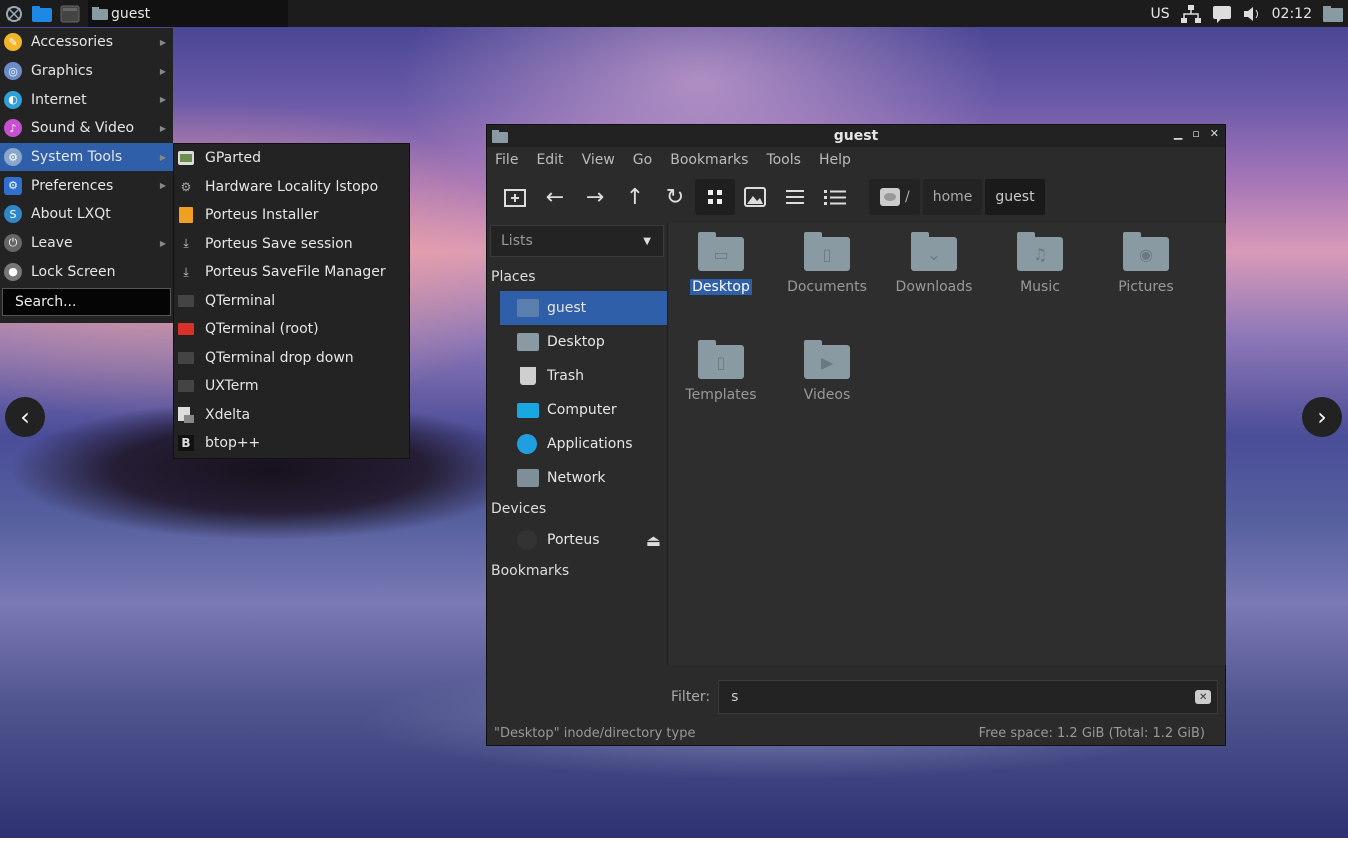 The width and height of the screenshot is (1348, 841). I want to click on submenu-item-savefile-manager: ⤓ Porteus SaveFile Manager, so click(291, 272).